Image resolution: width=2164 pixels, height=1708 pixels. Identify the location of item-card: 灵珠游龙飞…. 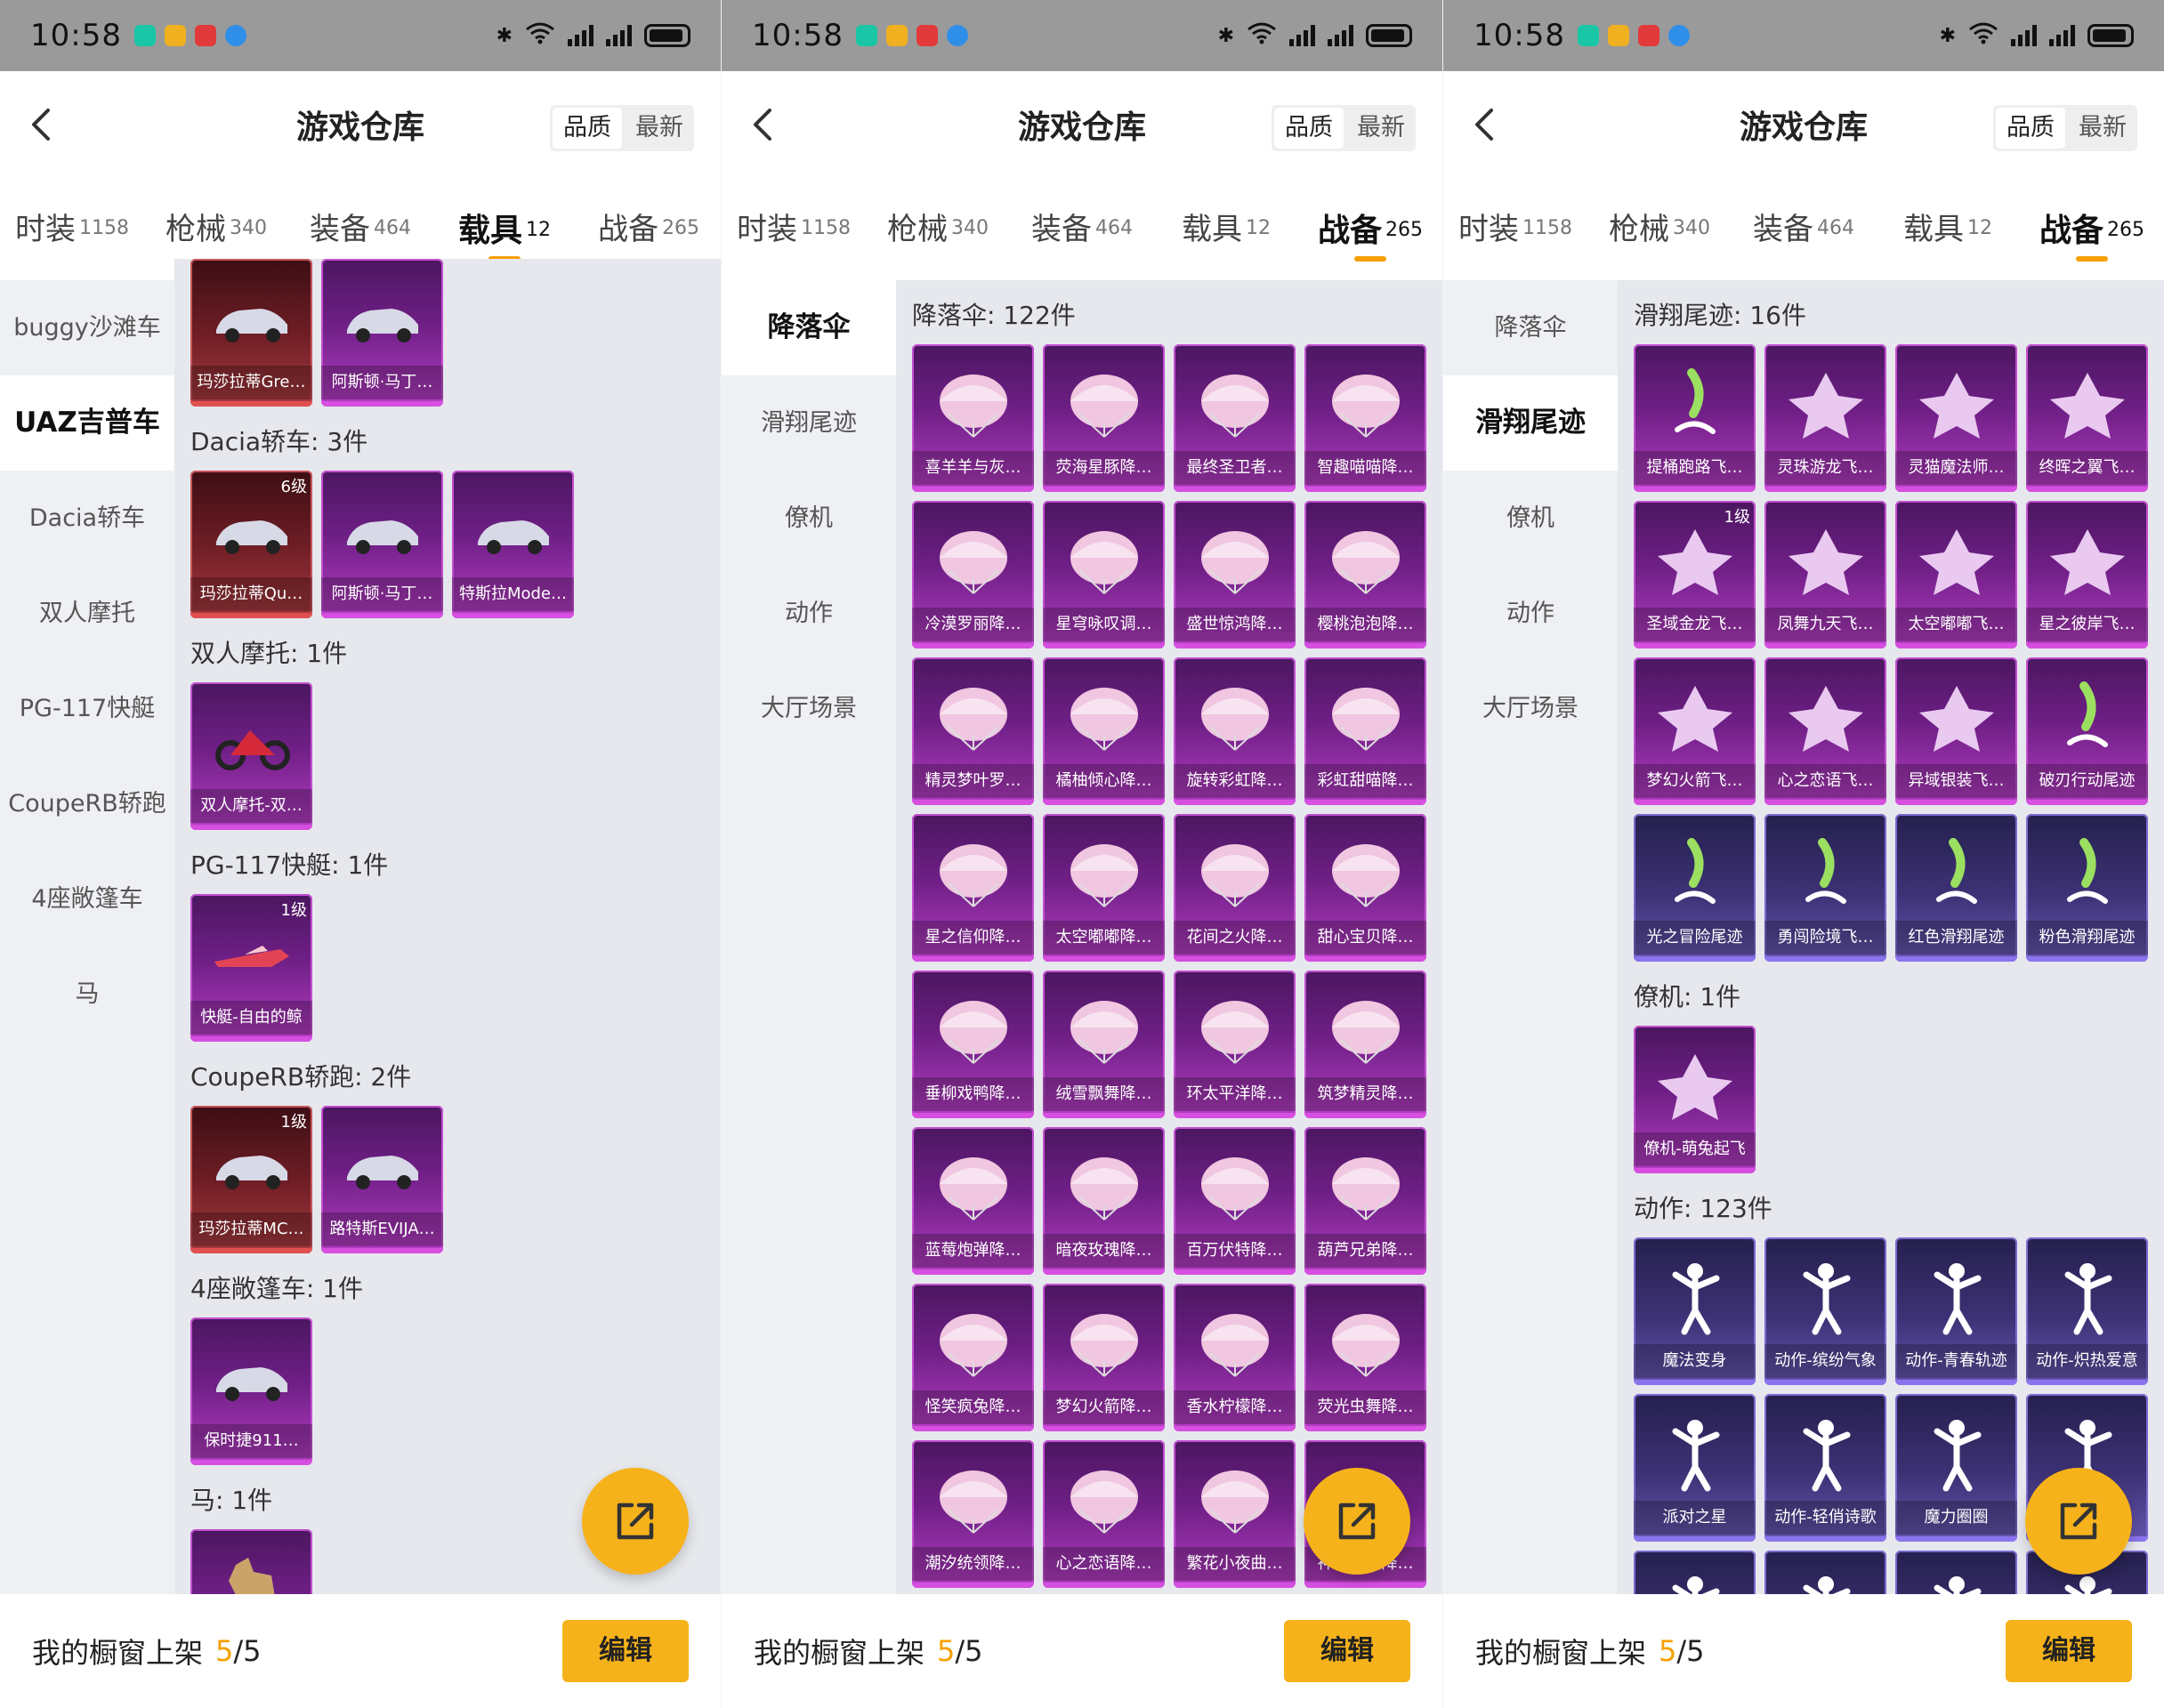
(1825, 418).